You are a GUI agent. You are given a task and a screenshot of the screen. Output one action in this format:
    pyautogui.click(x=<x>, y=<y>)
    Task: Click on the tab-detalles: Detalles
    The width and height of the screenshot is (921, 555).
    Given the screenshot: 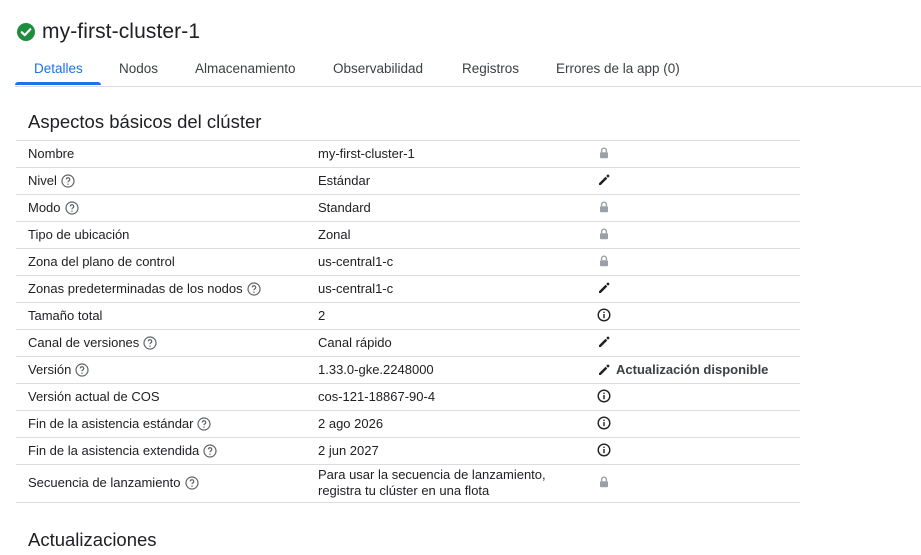 What is the action you would take?
    pyautogui.click(x=58, y=68)
    